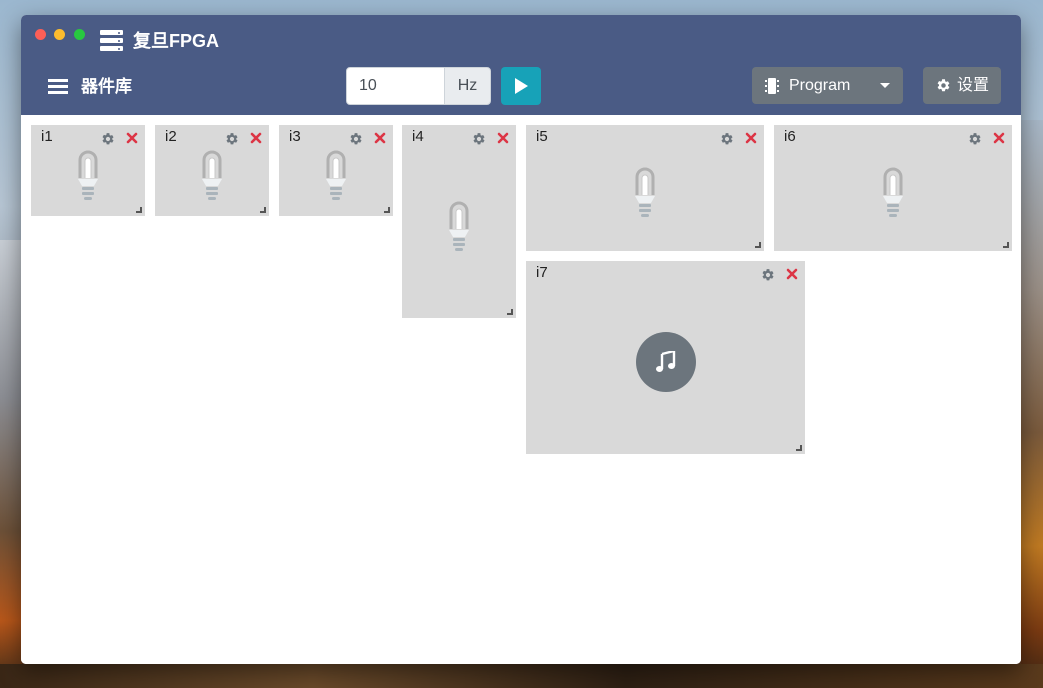 The height and width of the screenshot is (688, 1043). I want to click on desktop-wallpaper-right, so click(1032, 404).